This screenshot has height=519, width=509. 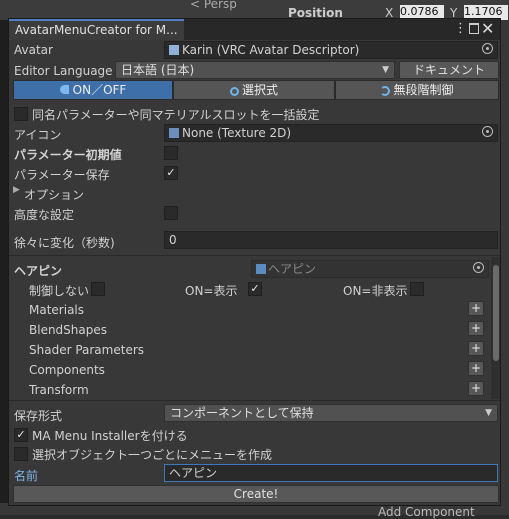 I want to click on inspector-edge, so click(x=504, y=267).